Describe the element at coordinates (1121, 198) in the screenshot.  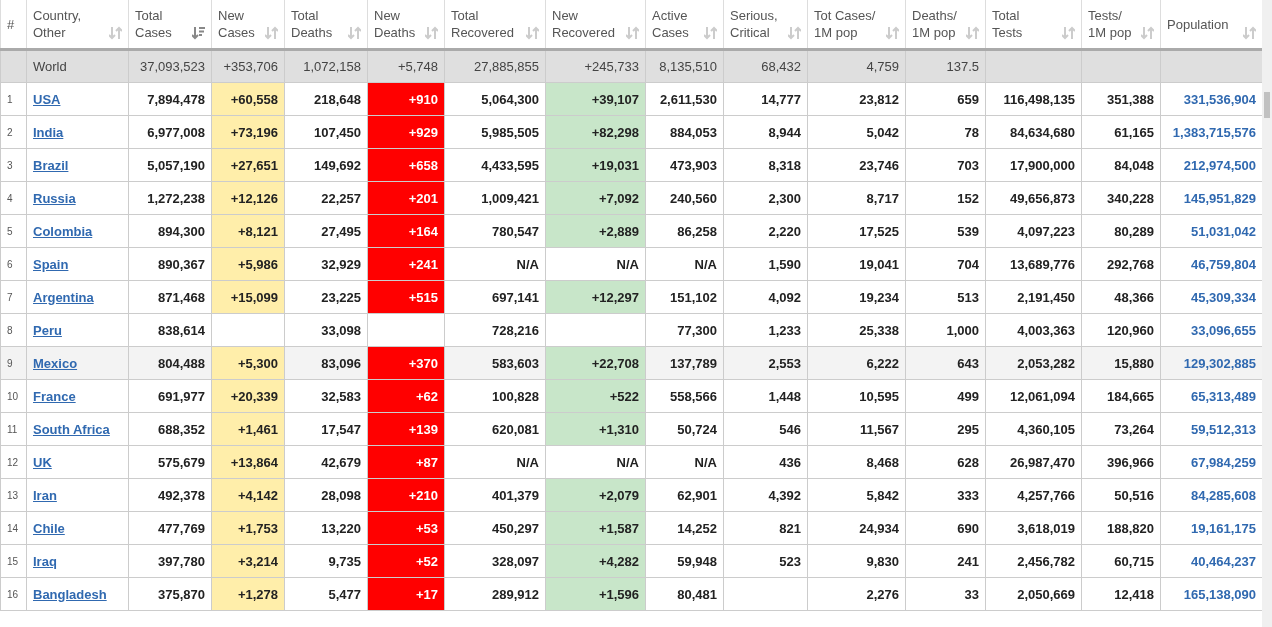
I see `table-cell: 340,228` at that location.